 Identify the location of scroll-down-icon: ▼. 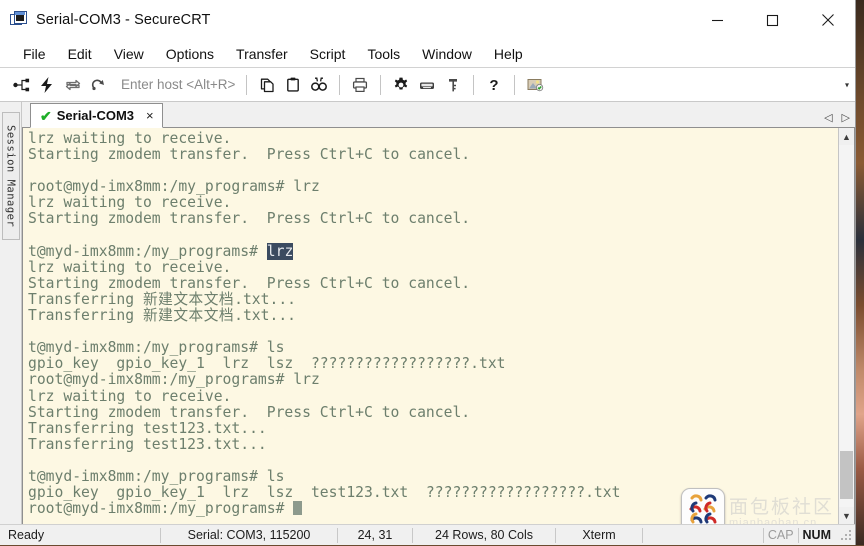
(846, 515).